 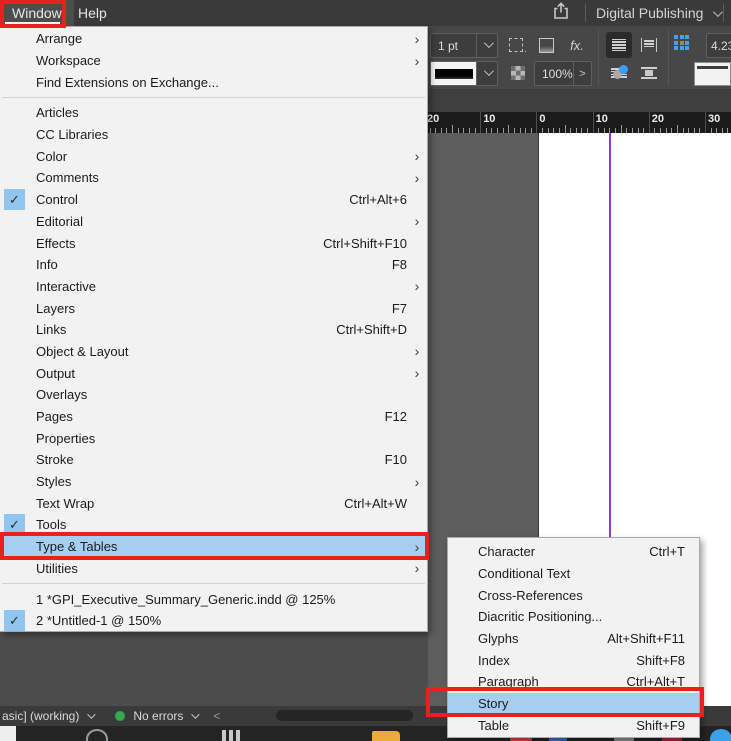 I want to click on menu-item-articles: Articles, so click(x=213, y=113).